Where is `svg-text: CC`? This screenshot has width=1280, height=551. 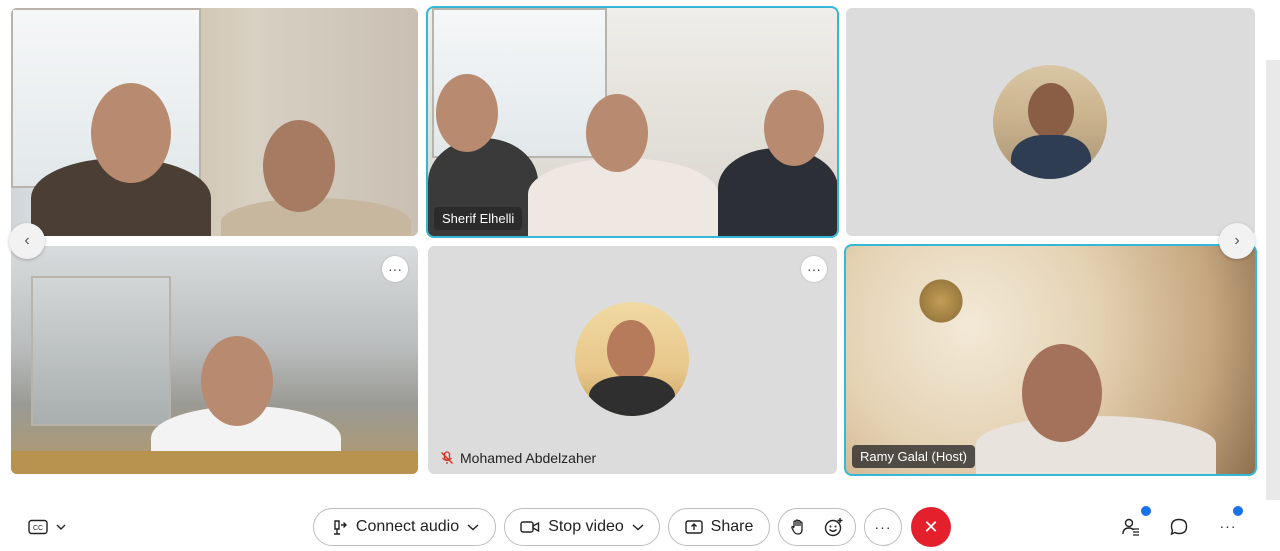
svg-text: CC is located at coordinates (38, 528).